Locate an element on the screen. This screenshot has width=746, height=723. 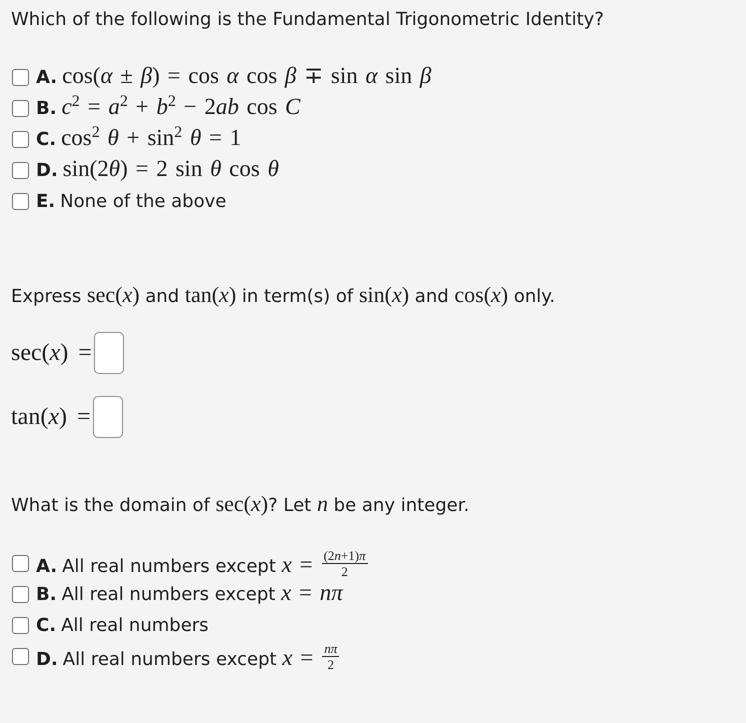
option-label: B. All real numbers except x = nπ is located at coordinates (189, 594).